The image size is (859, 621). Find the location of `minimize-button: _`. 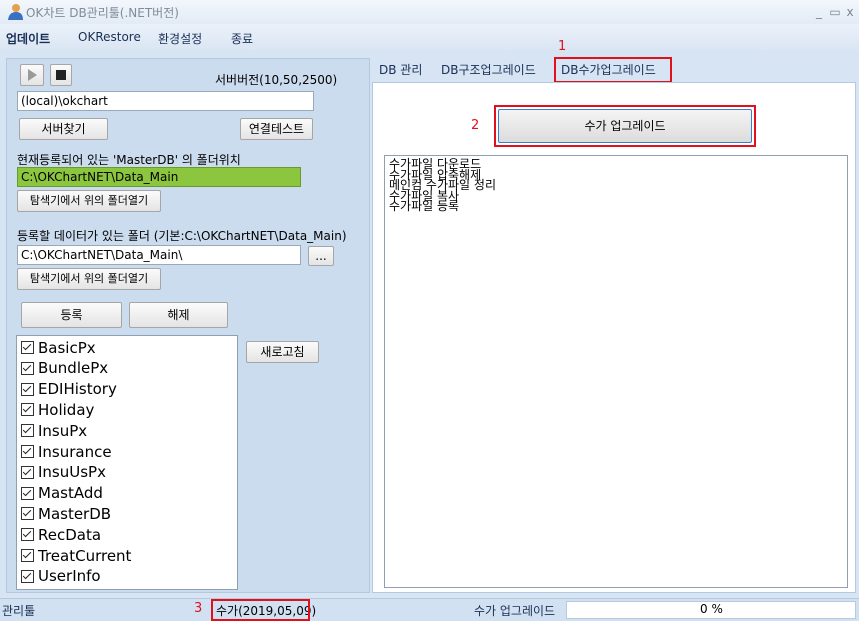

minimize-button: _ is located at coordinates (819, 12).